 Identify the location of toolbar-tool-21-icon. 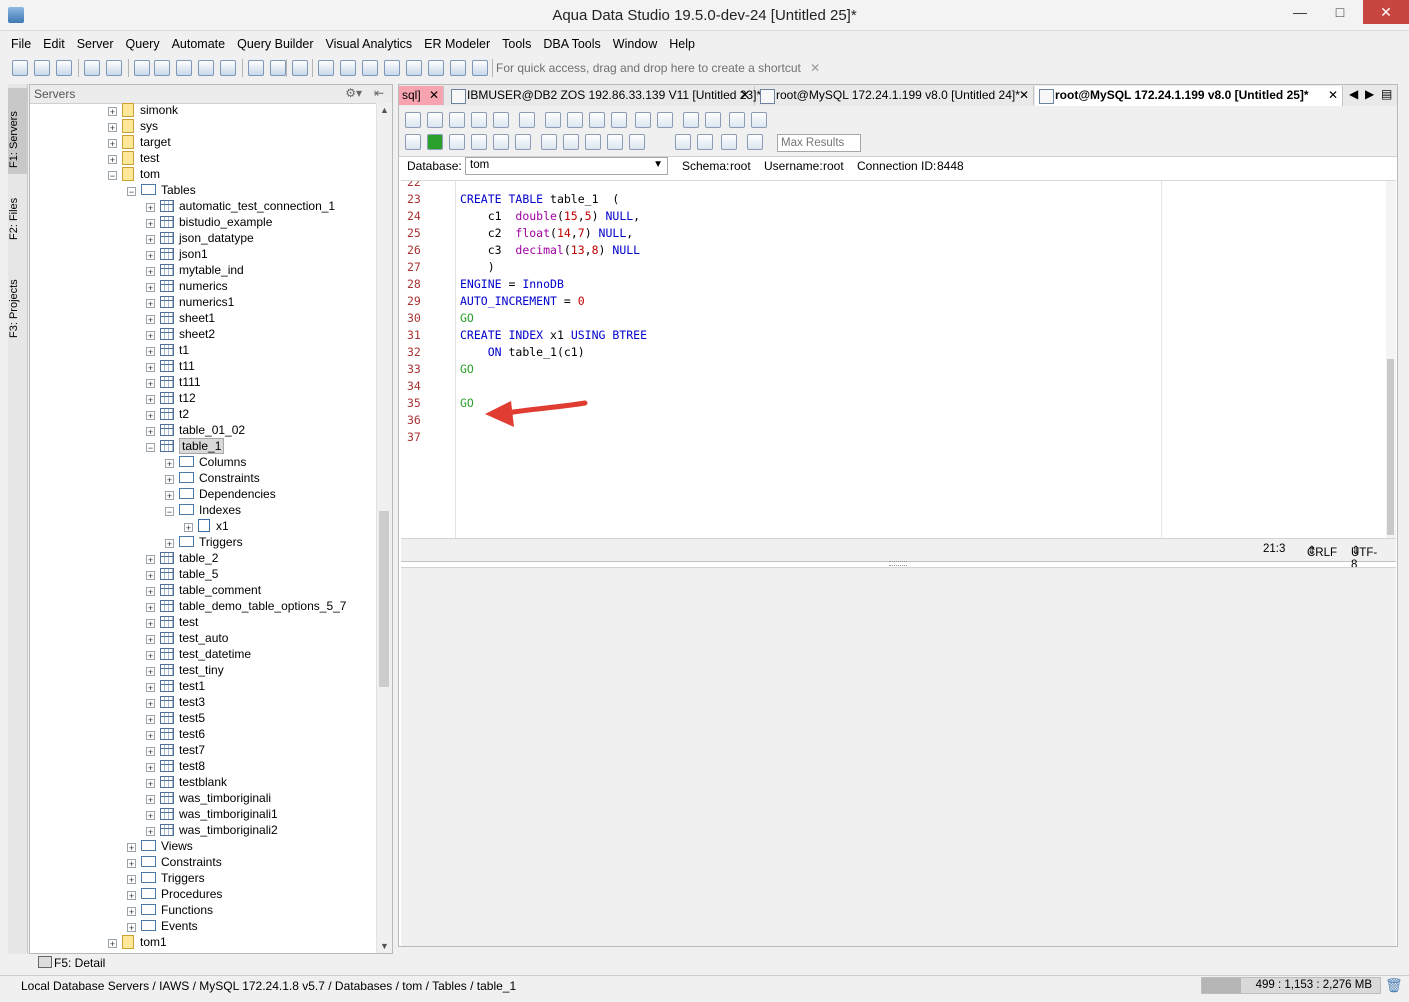
(480, 68).